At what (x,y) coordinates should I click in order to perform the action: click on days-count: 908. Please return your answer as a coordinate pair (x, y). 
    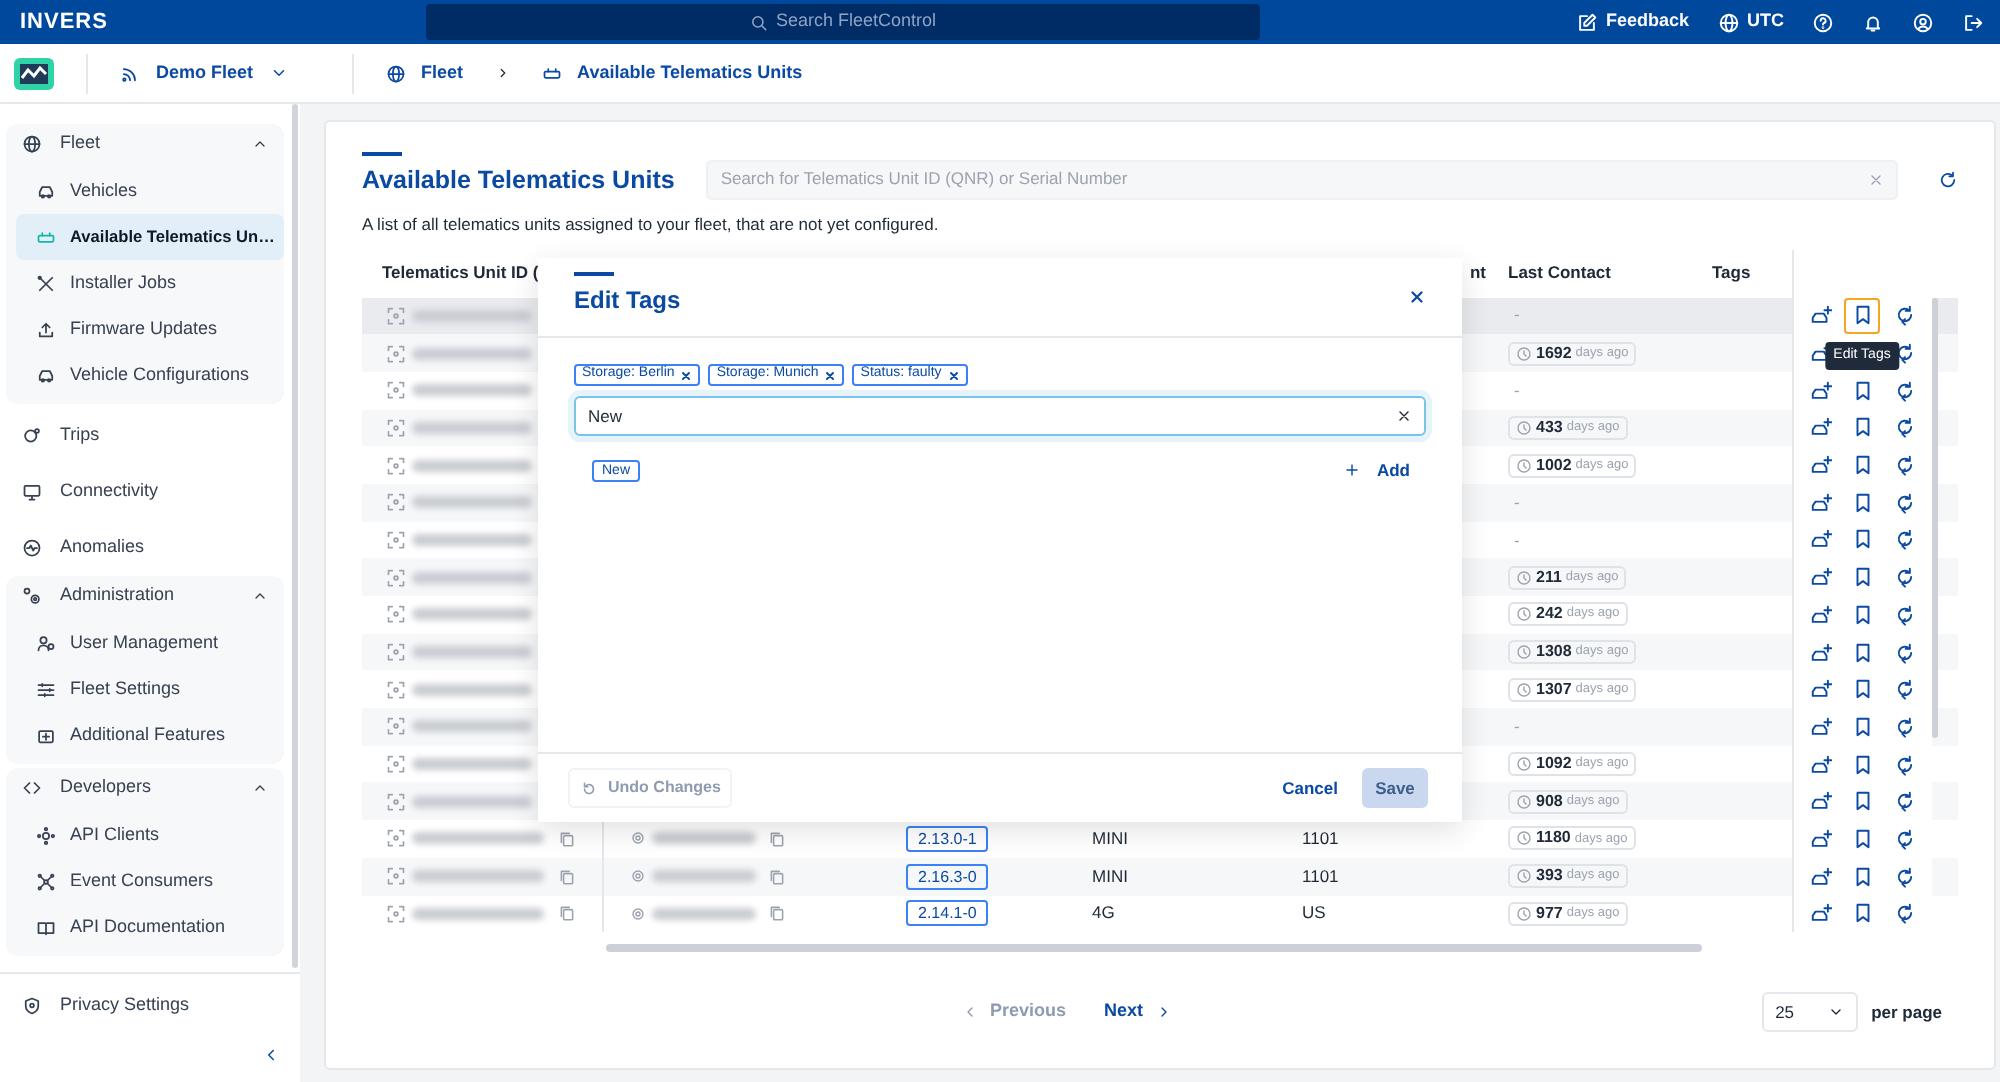
    Looking at the image, I should click on (1549, 801).